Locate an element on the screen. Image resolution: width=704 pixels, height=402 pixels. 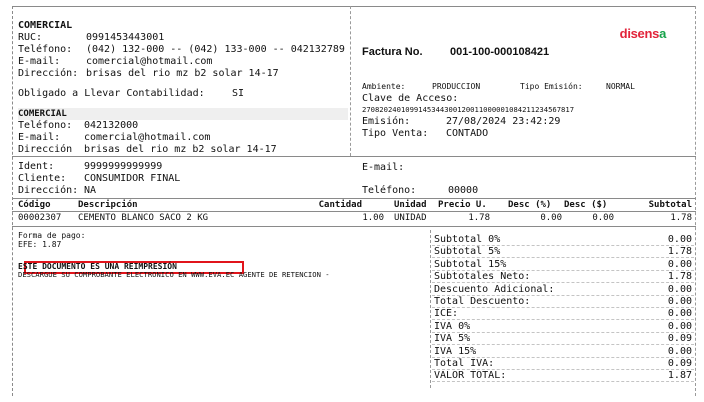
env-label: Ambiente: is located at coordinates (384, 86).